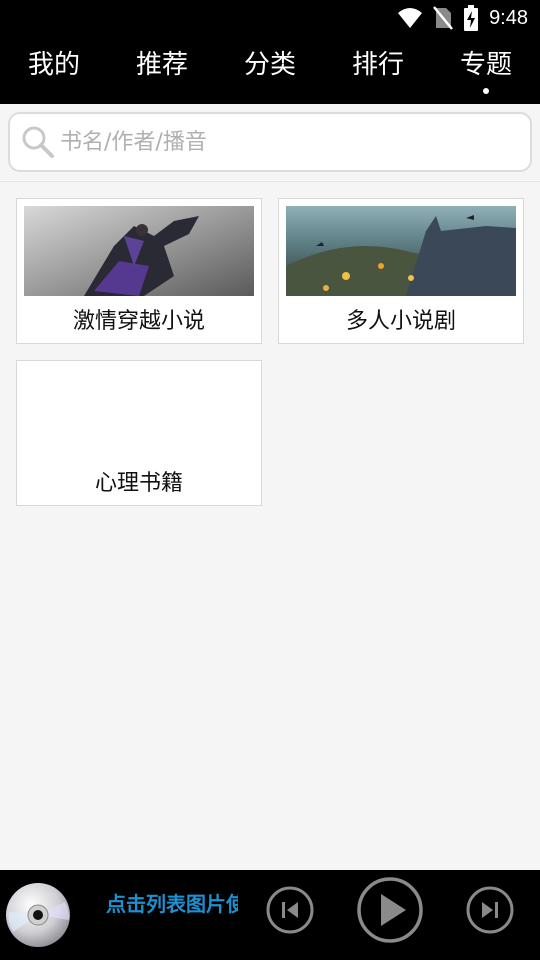  I want to click on tab-category: 分类, so click(270, 70).